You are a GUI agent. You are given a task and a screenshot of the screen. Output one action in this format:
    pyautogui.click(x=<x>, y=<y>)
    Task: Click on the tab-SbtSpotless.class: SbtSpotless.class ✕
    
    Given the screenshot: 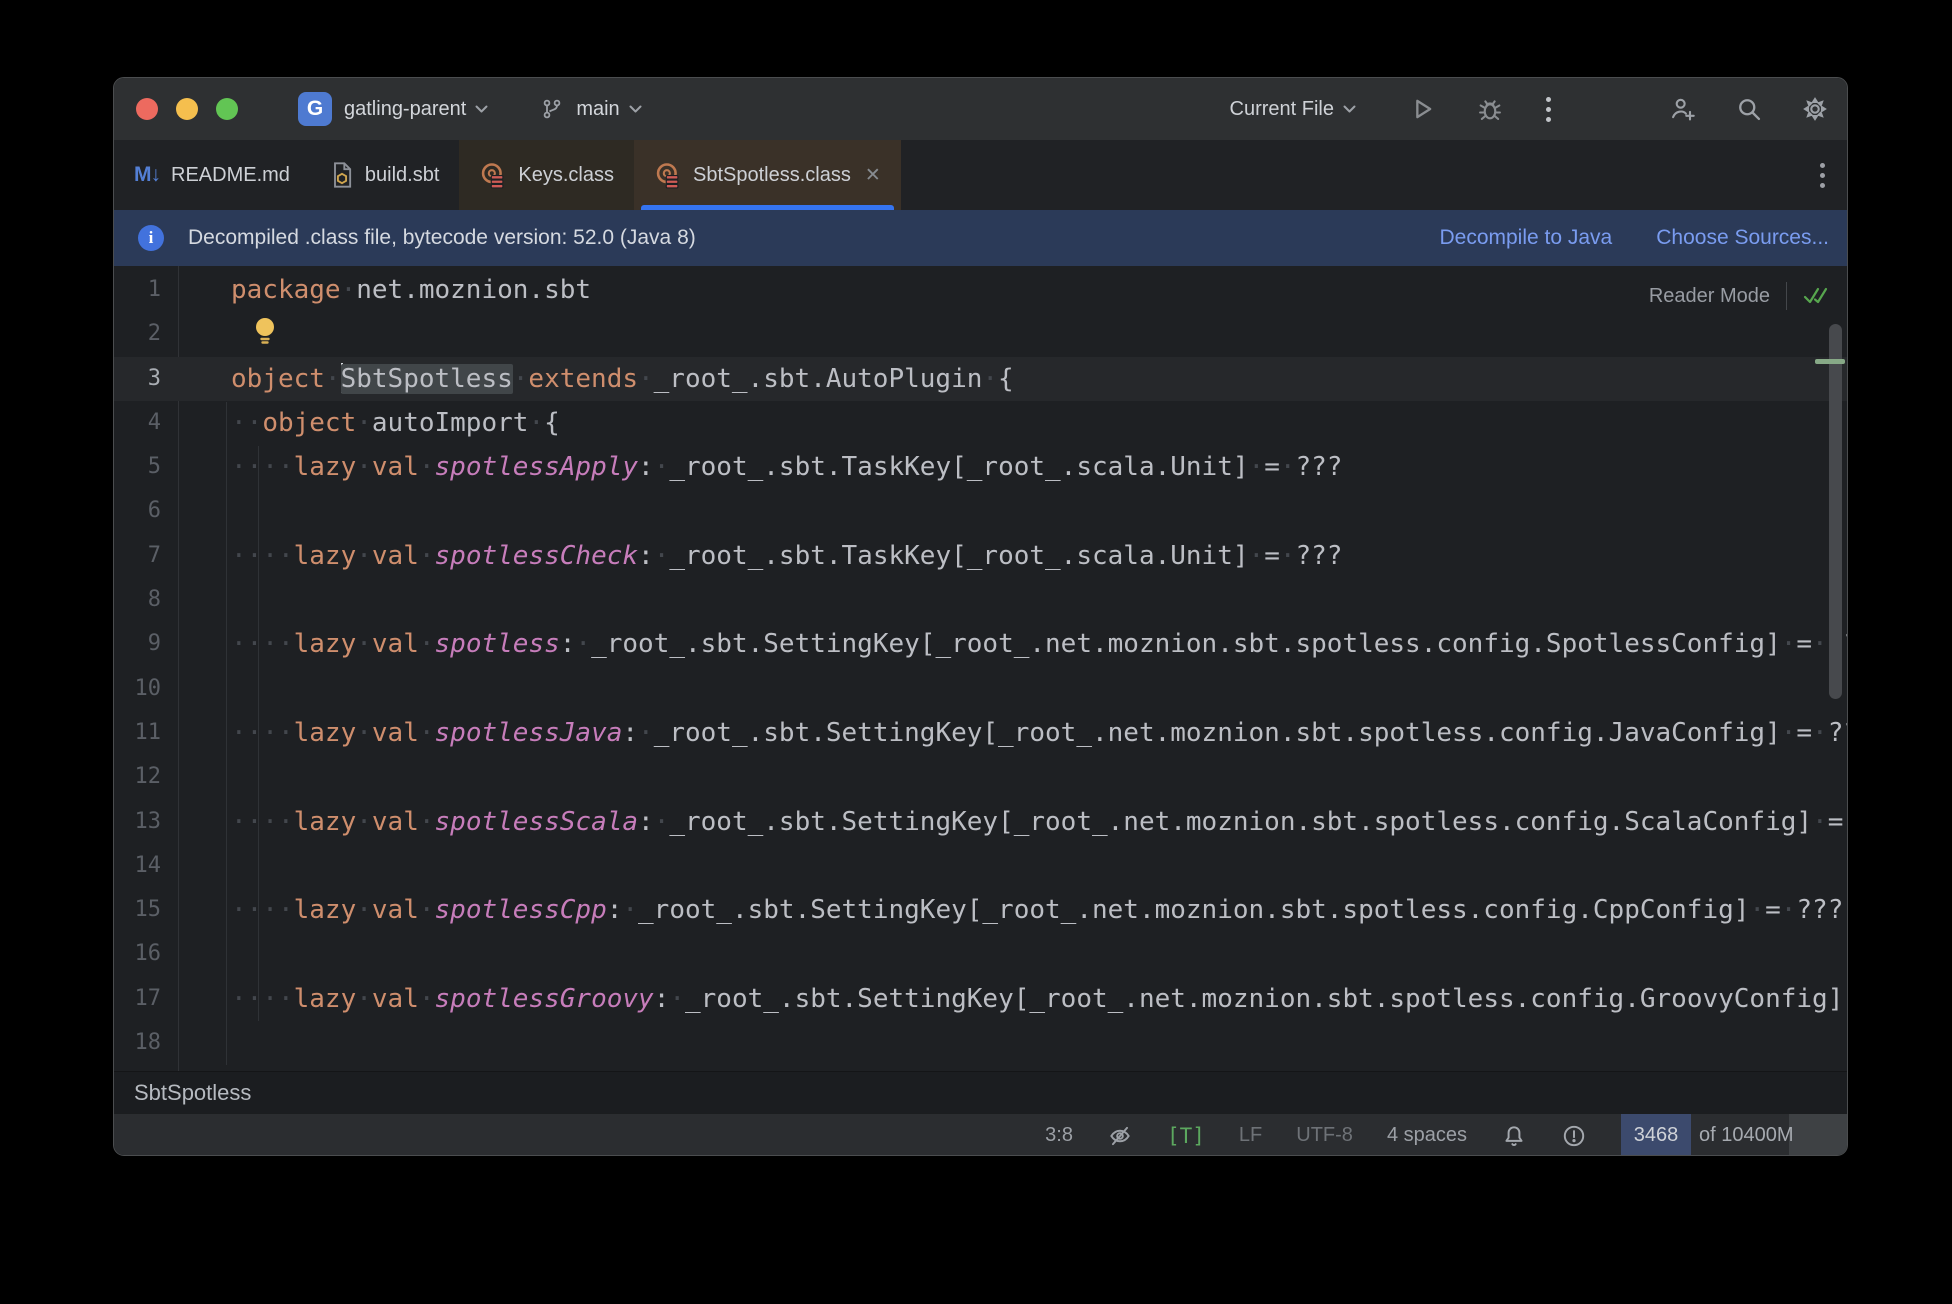 What is the action you would take?
    pyautogui.click(x=767, y=175)
    